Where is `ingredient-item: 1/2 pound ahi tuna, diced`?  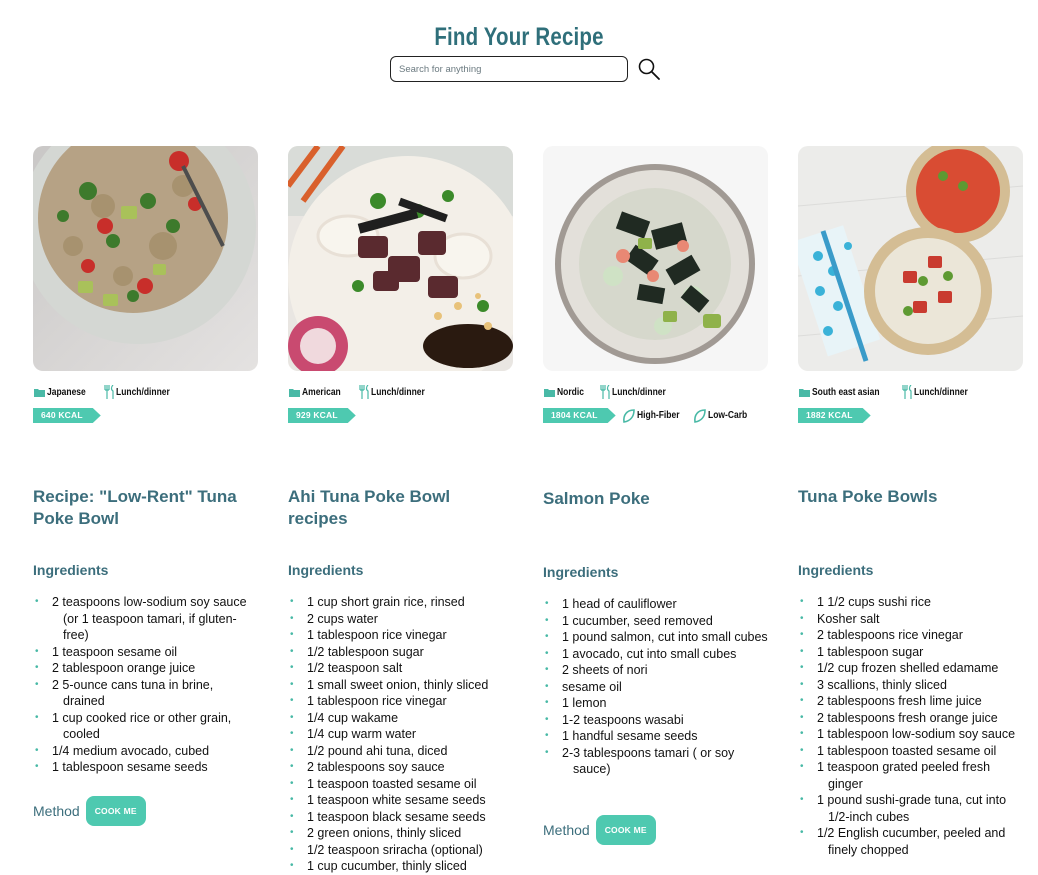
ingredient-item: 1/2 pound ahi tuna, diced is located at coordinates (400, 751).